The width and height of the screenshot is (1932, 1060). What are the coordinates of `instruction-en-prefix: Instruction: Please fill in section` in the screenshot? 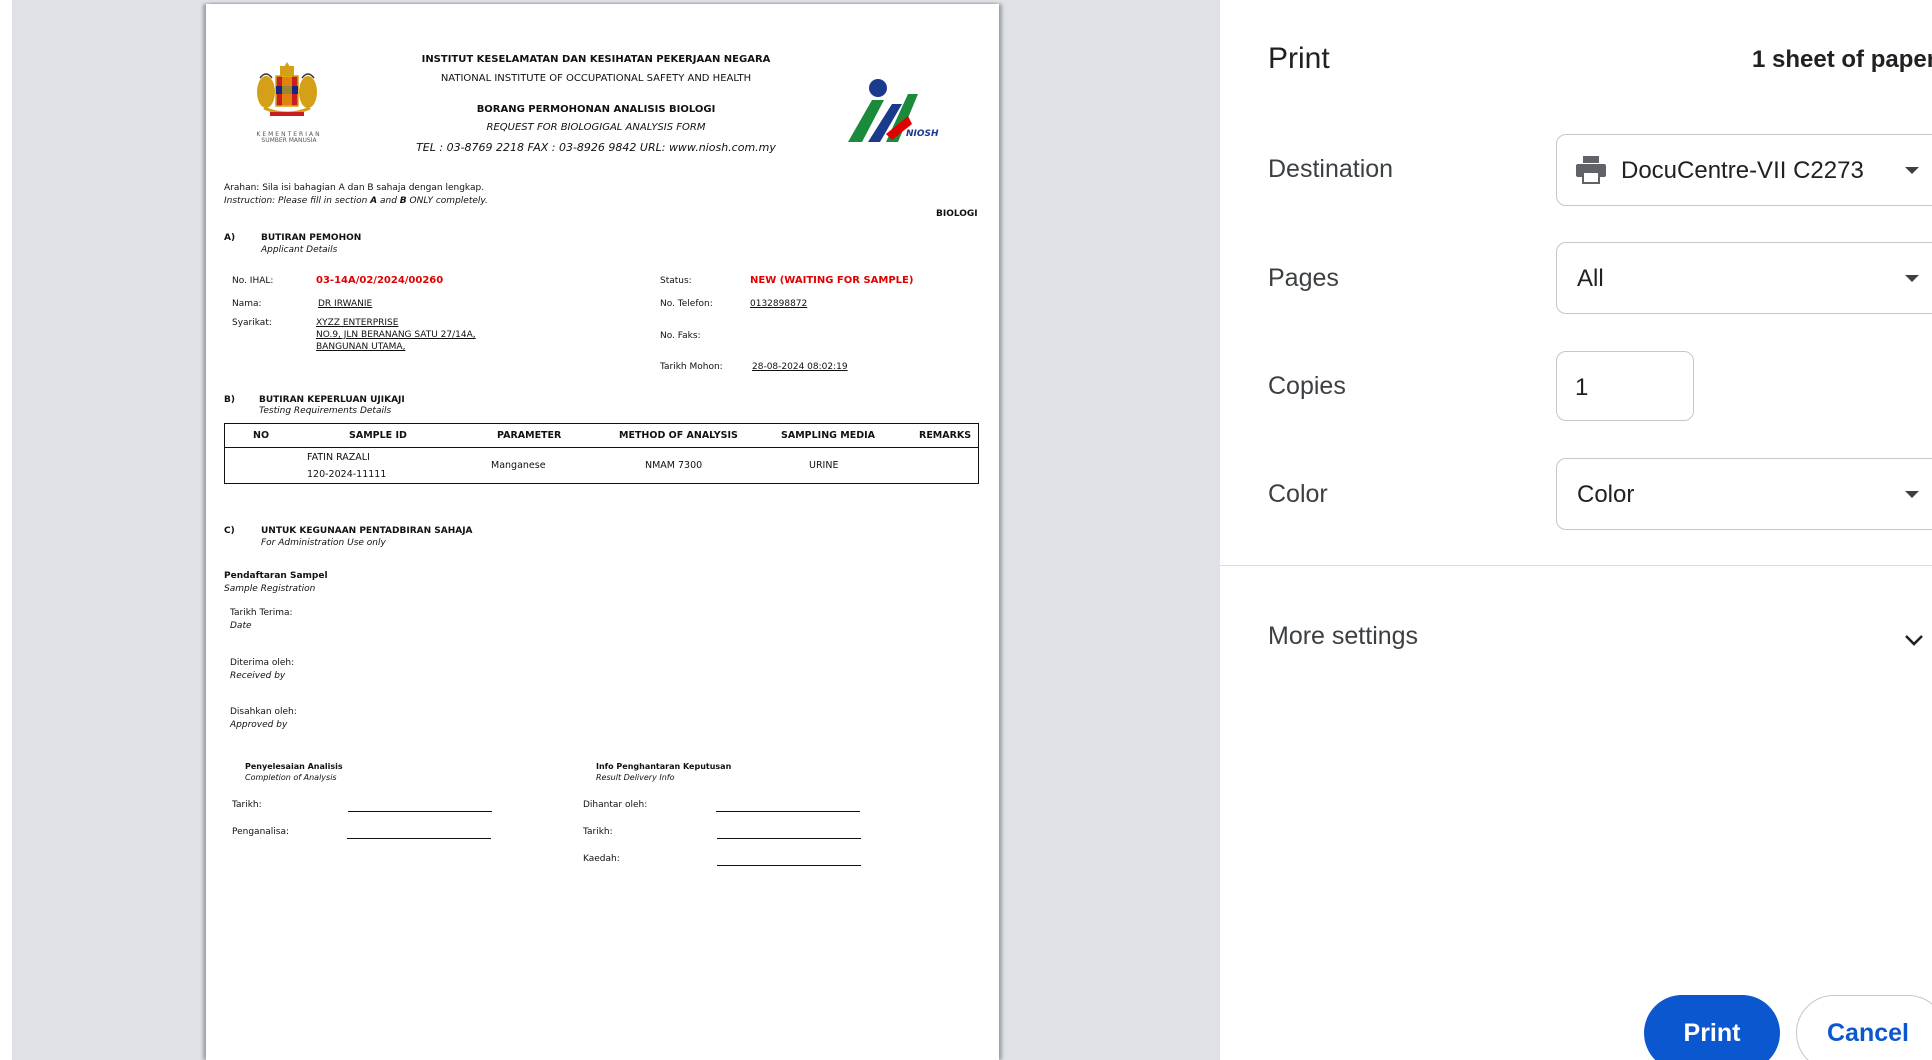 It's located at (297, 201).